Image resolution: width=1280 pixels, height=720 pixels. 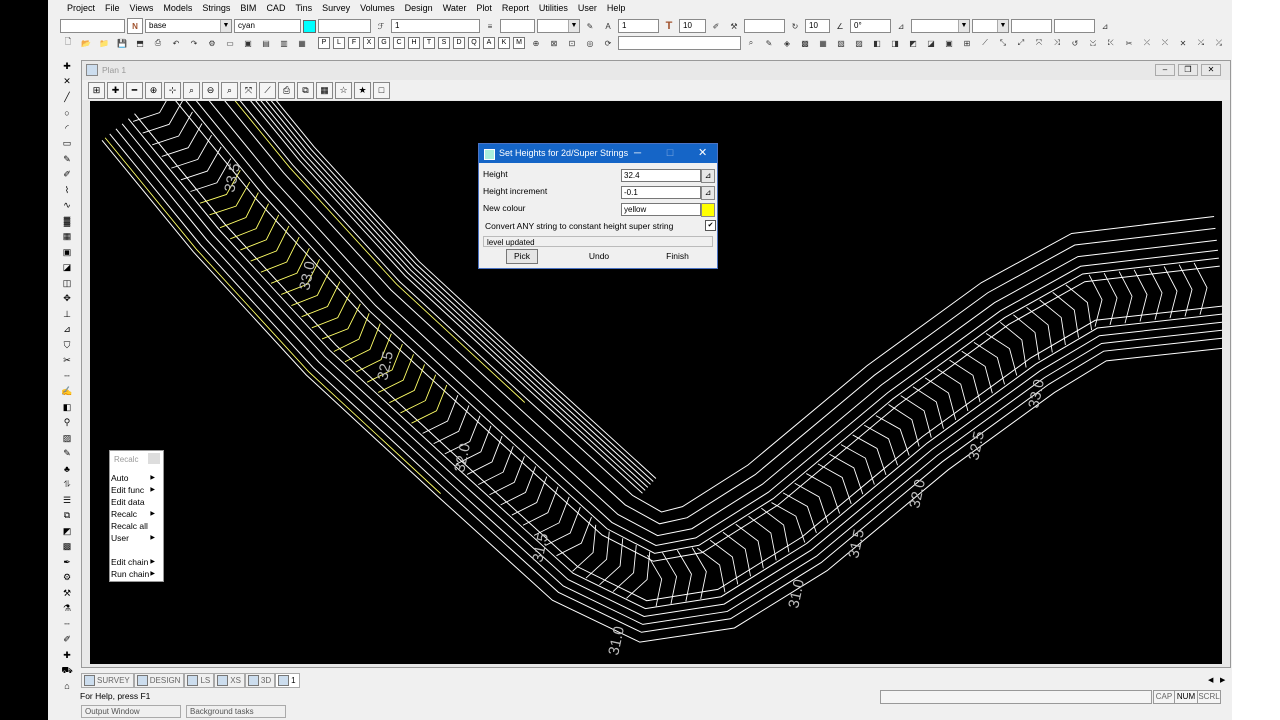 What do you see at coordinates (572, 43) in the screenshot?
I see `zoom-window-icon: ⊡` at bounding box center [572, 43].